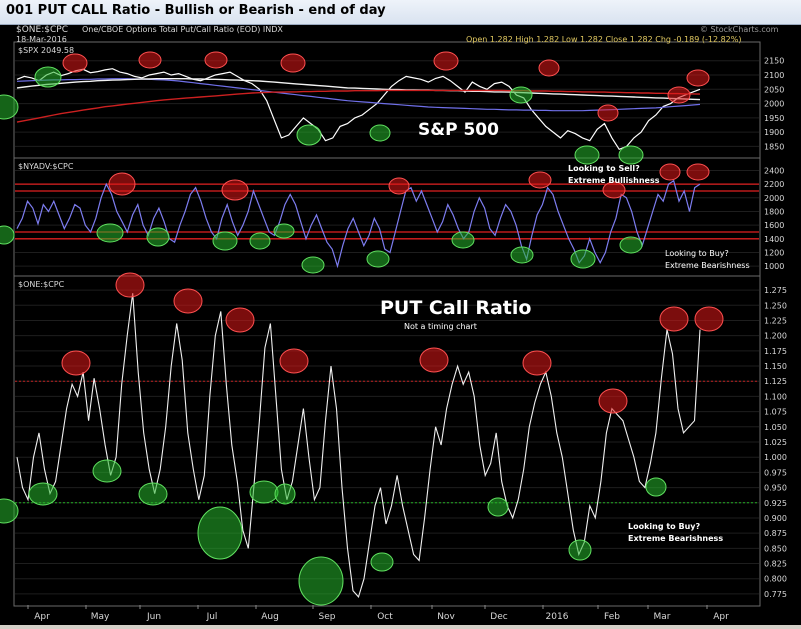 Image resolution: width=801 pixels, height=629 pixels. What do you see at coordinates (775, 366) in the screenshot?
I see `y-tick-label: 1.150` at bounding box center [775, 366].